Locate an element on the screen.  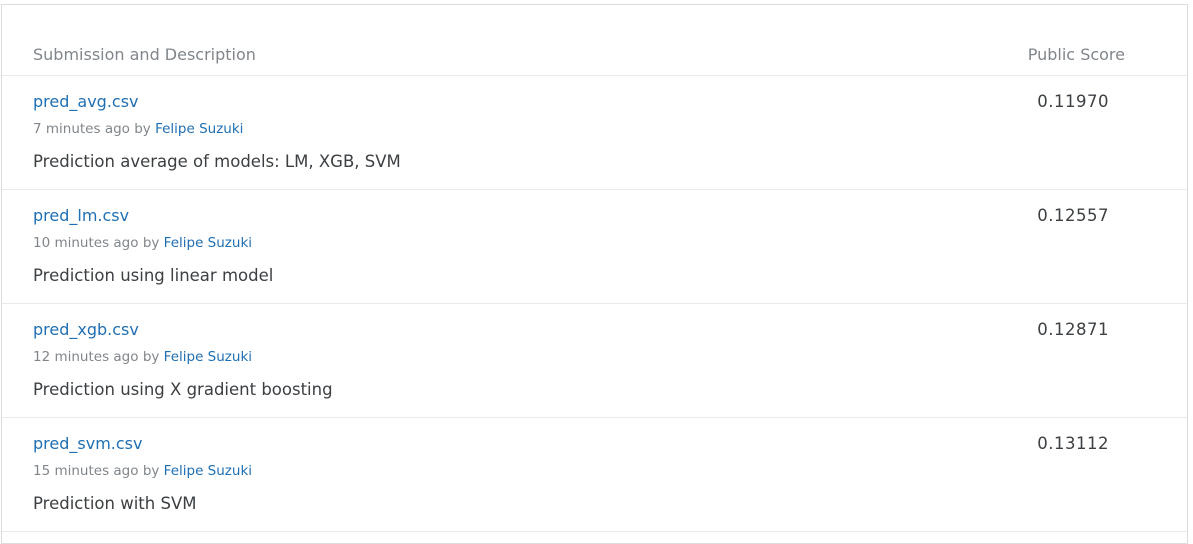
submission-file-link: pred_lm.csv is located at coordinates (81, 215).